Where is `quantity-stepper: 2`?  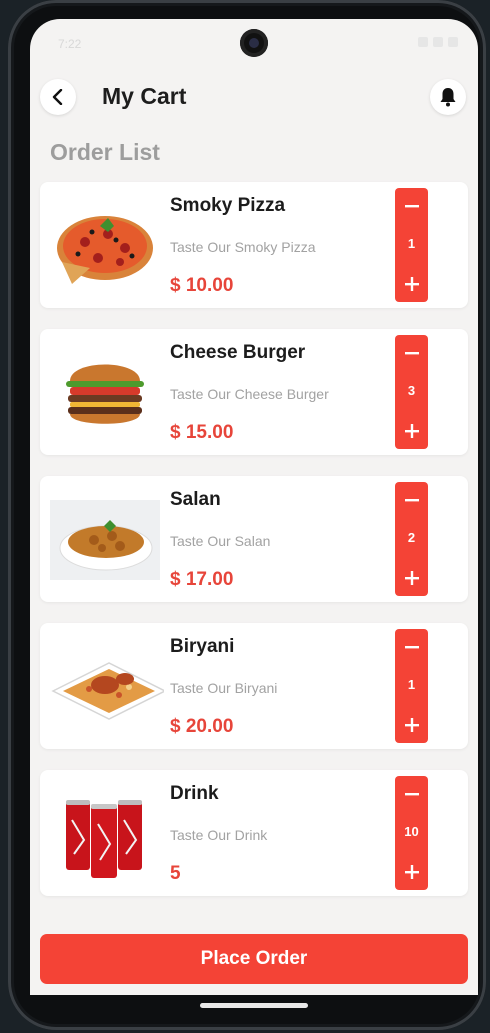
quantity-stepper: 2 is located at coordinates (411, 539).